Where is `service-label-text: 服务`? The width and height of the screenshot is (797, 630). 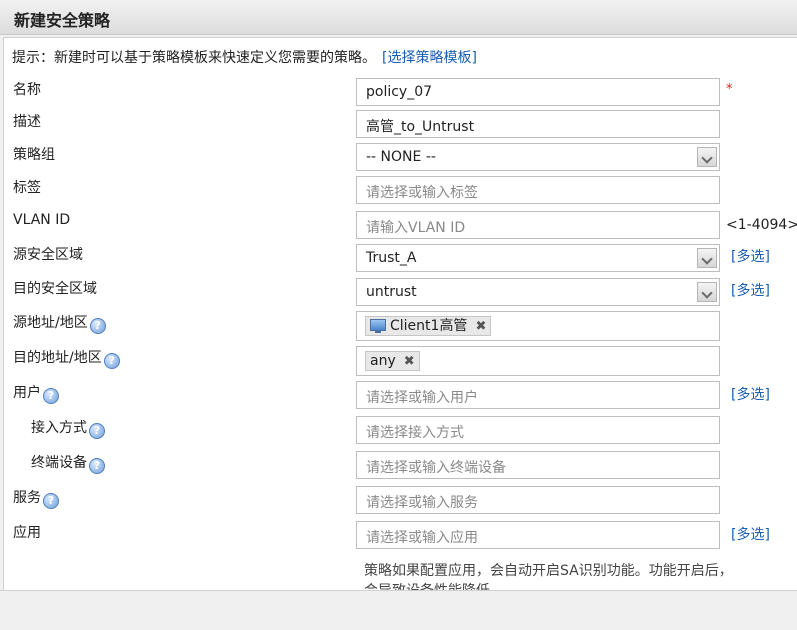
service-label-text: 服务 is located at coordinates (27, 498).